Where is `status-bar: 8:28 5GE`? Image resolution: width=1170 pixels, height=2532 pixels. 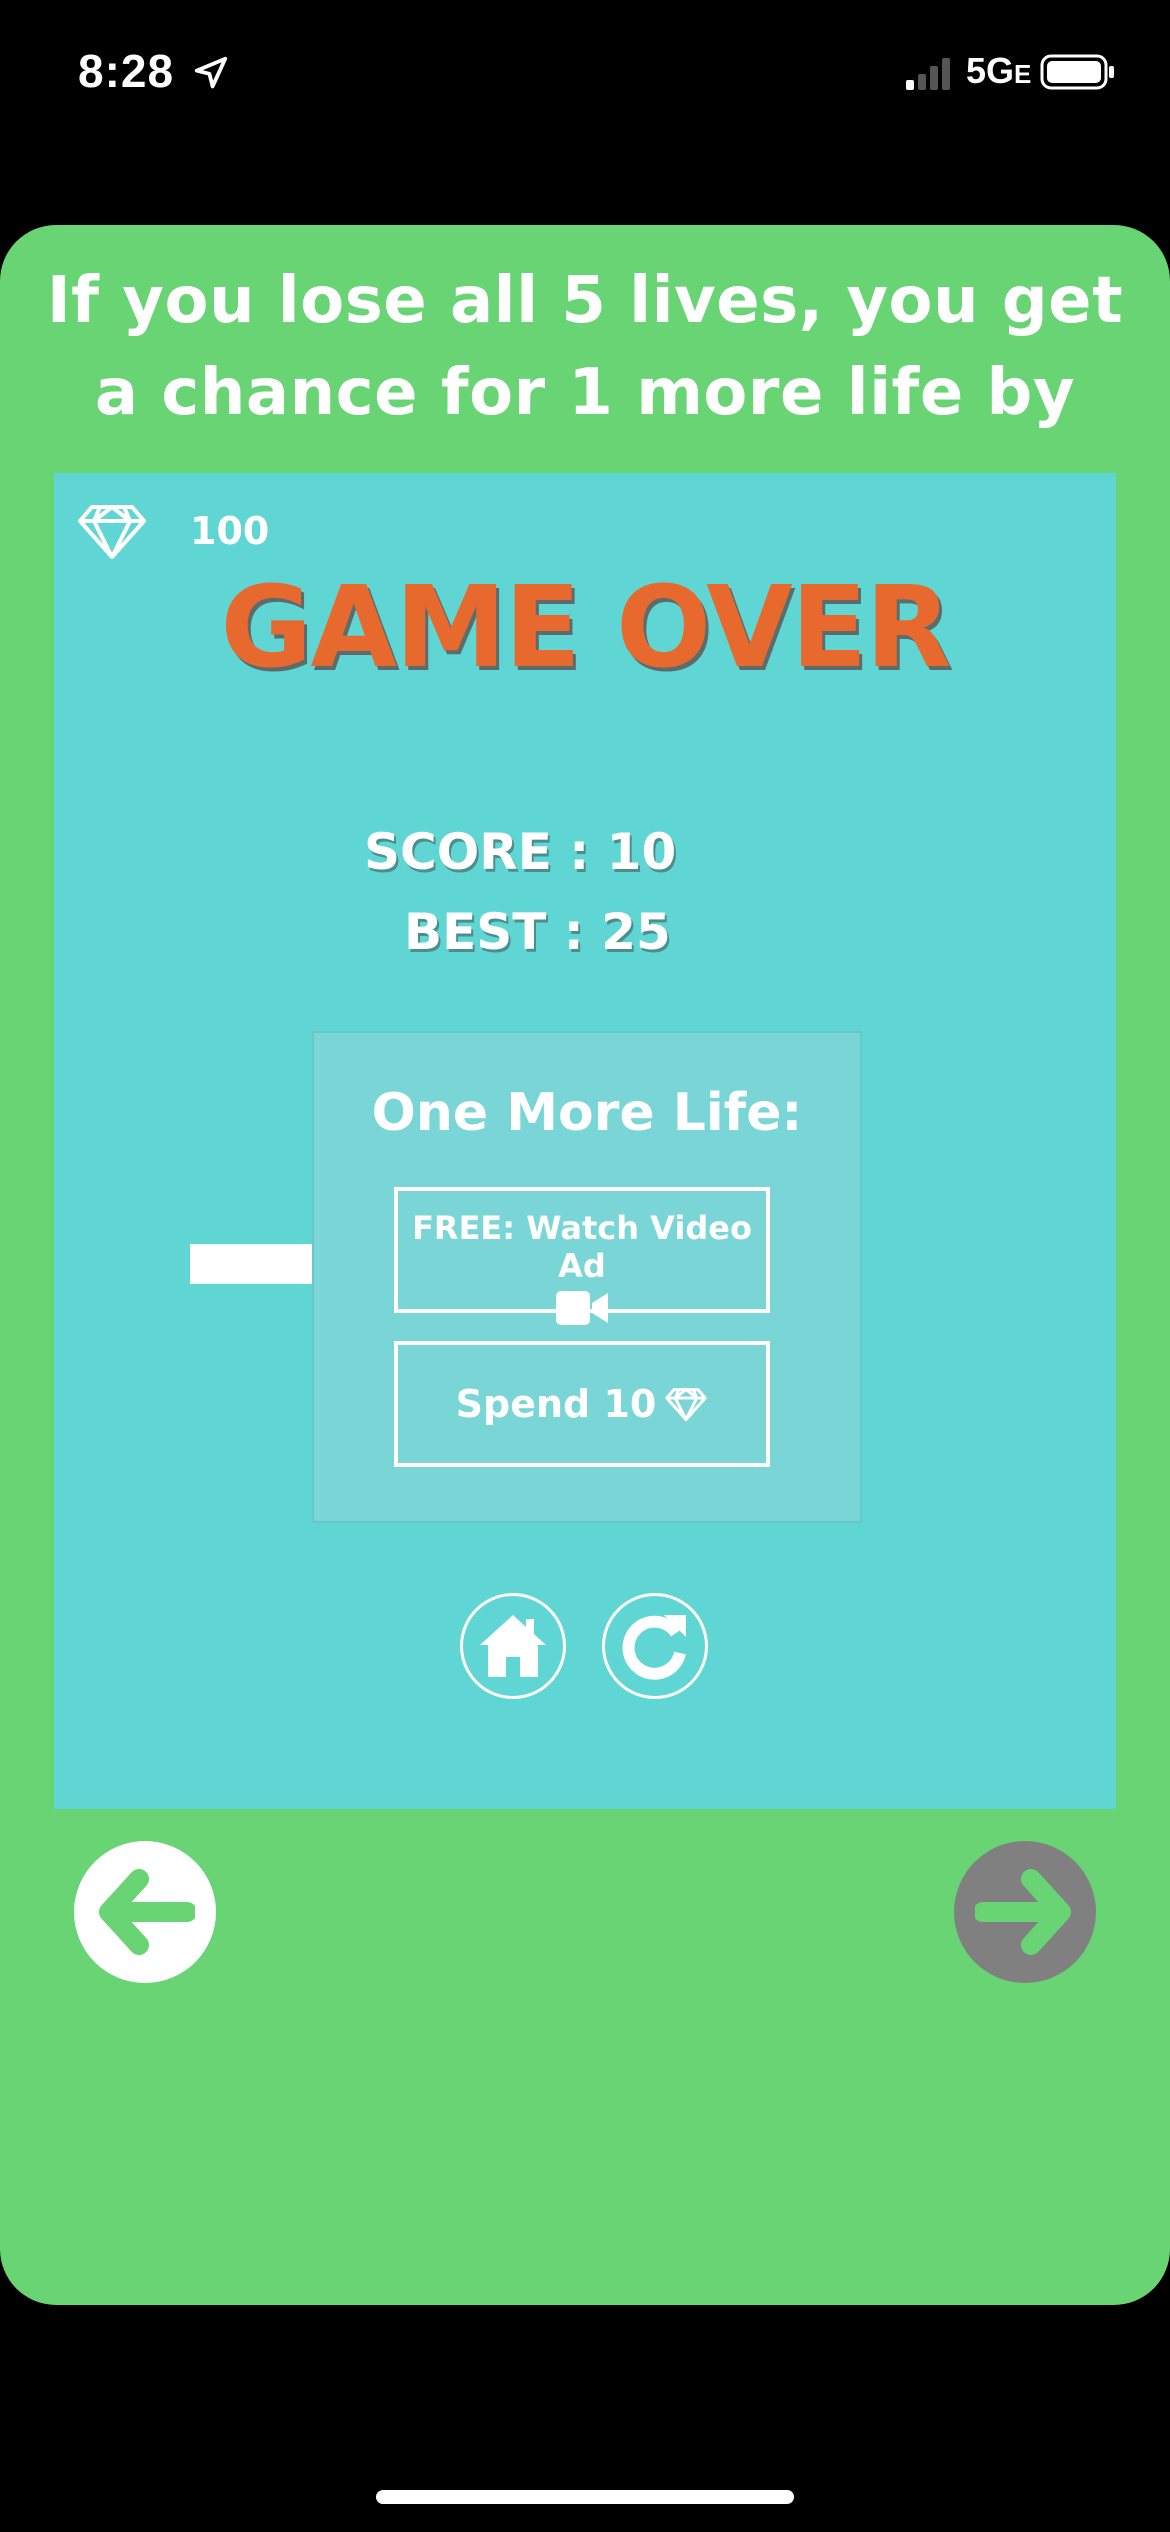
status-bar: 8:28 5GE is located at coordinates (585, 75).